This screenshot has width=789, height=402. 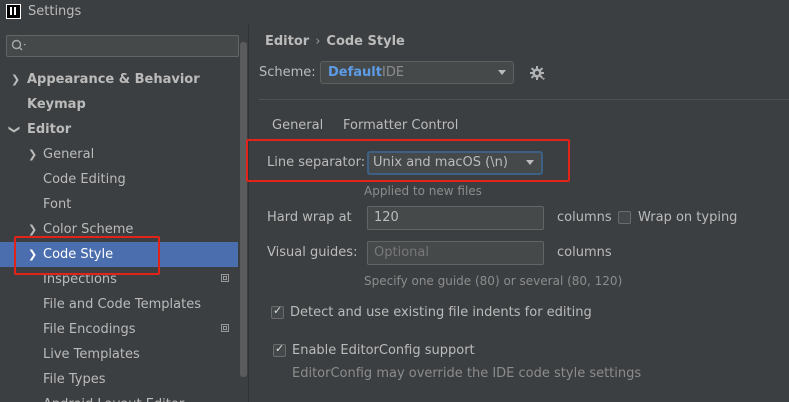 I want to click on header-separator, so click(x=524, y=99).